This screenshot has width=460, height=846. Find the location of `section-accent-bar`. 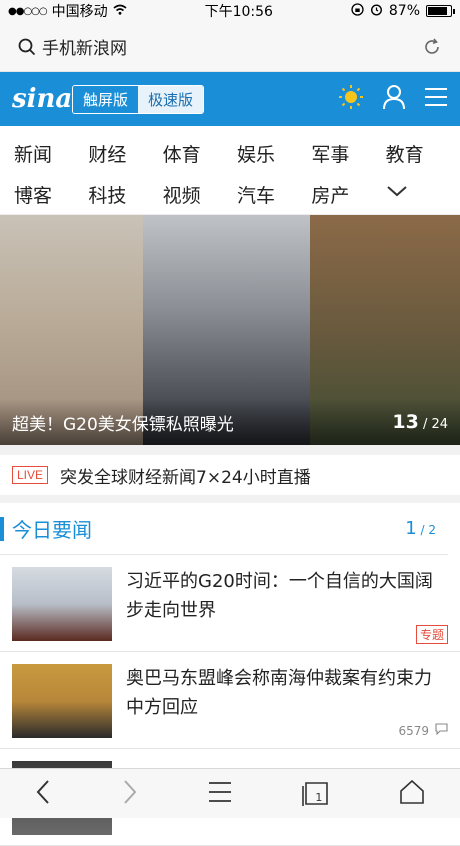

section-accent-bar is located at coordinates (2, 528).